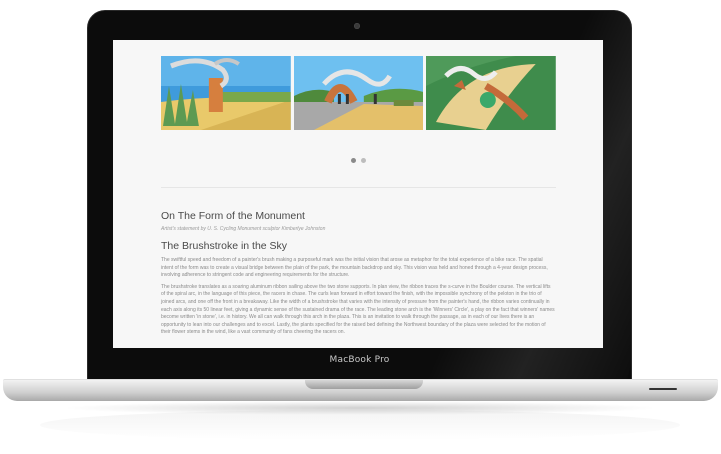 The width and height of the screenshot is (721, 454). Describe the element at coordinates (364, 384) in the screenshot. I see `lid-opening-notch` at that location.